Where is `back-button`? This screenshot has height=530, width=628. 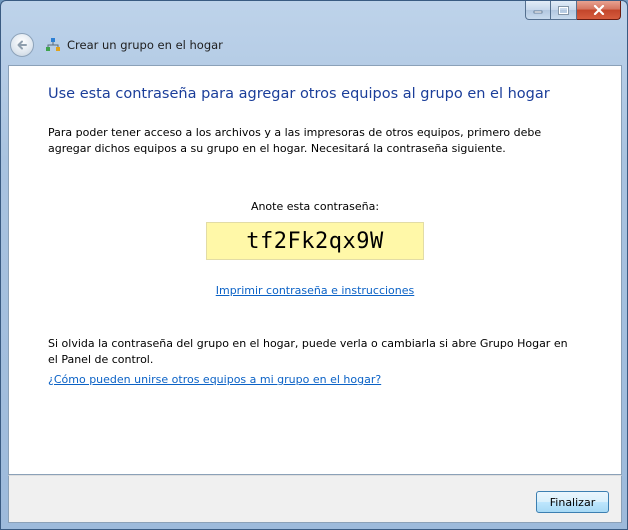
back-button is located at coordinates (22, 45).